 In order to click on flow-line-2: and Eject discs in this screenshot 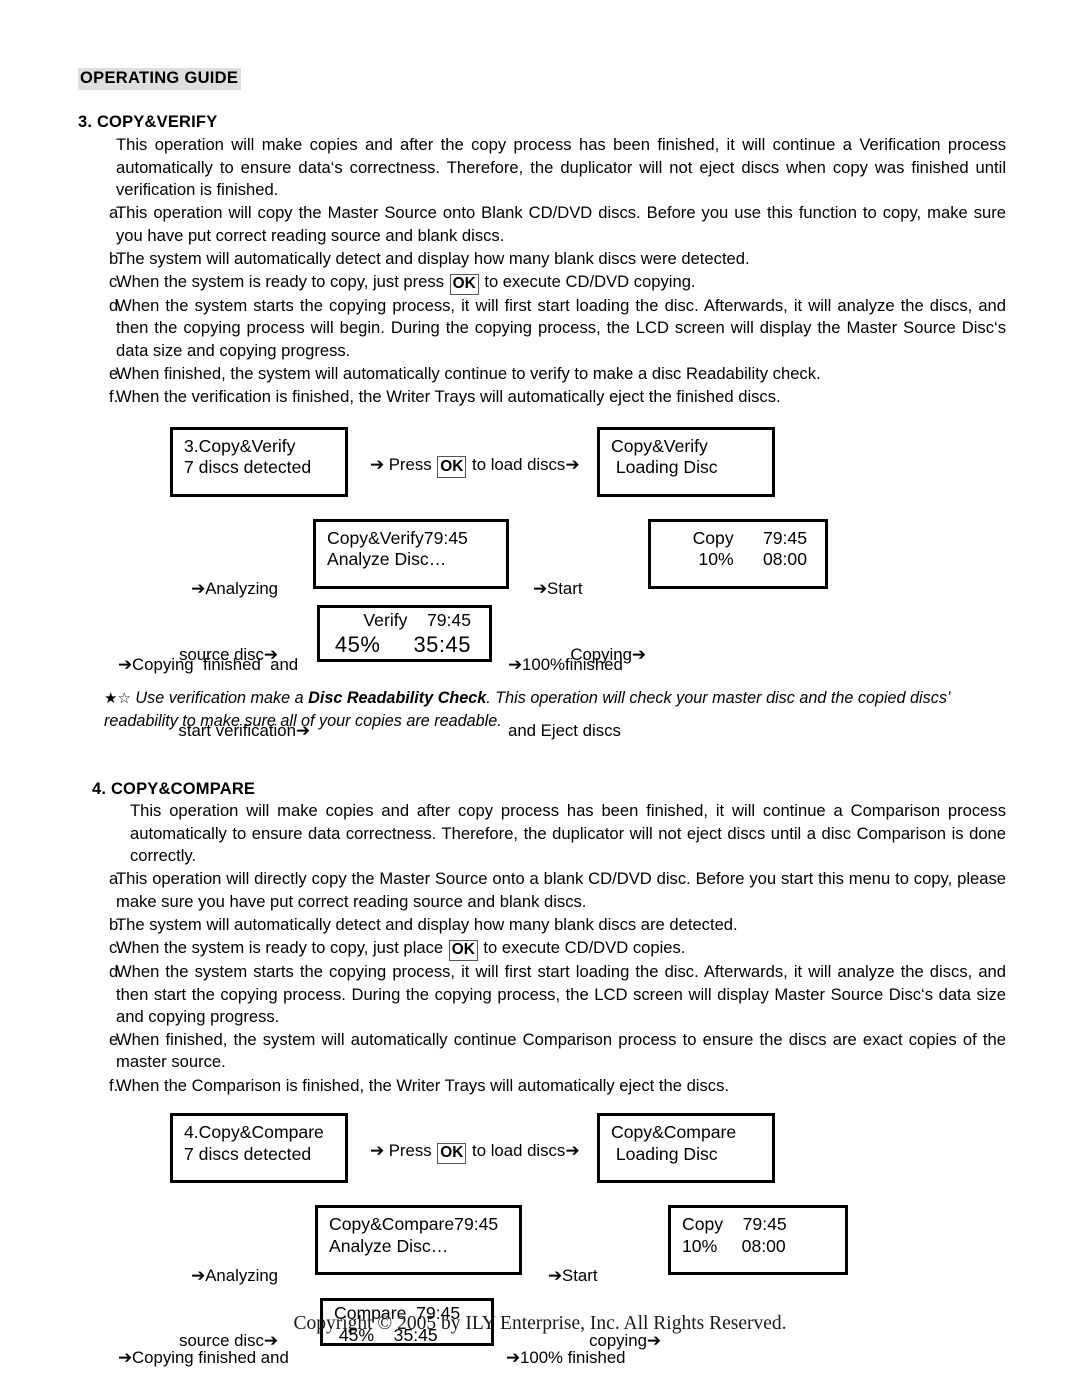, I will do `click(564, 730)`.